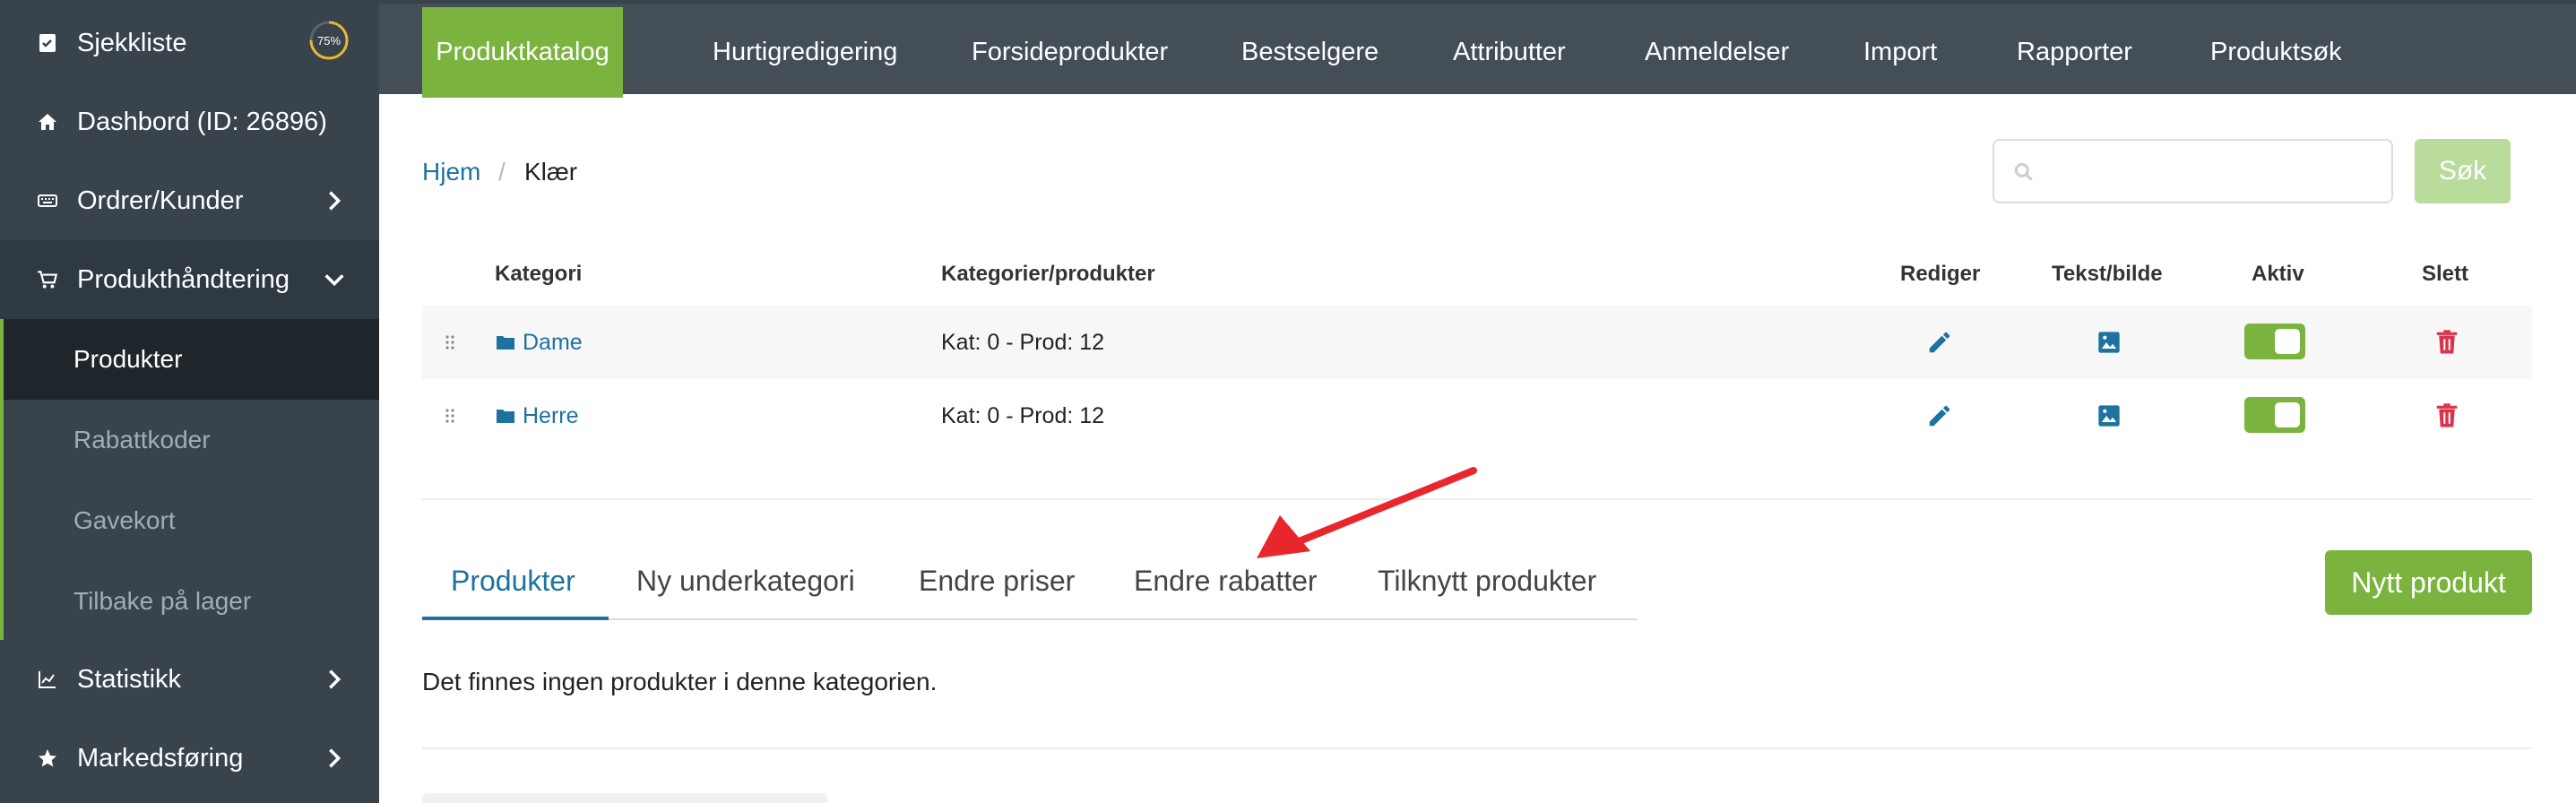 The width and height of the screenshot is (2576, 803). What do you see at coordinates (160, 758) in the screenshot?
I see `sidebar-item-label: Markedsføring` at bounding box center [160, 758].